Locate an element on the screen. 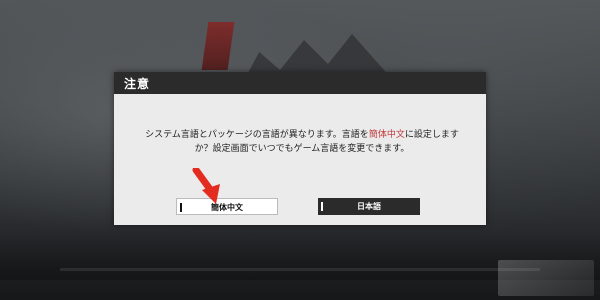  japanese-button: 日本語 is located at coordinates (369, 206).